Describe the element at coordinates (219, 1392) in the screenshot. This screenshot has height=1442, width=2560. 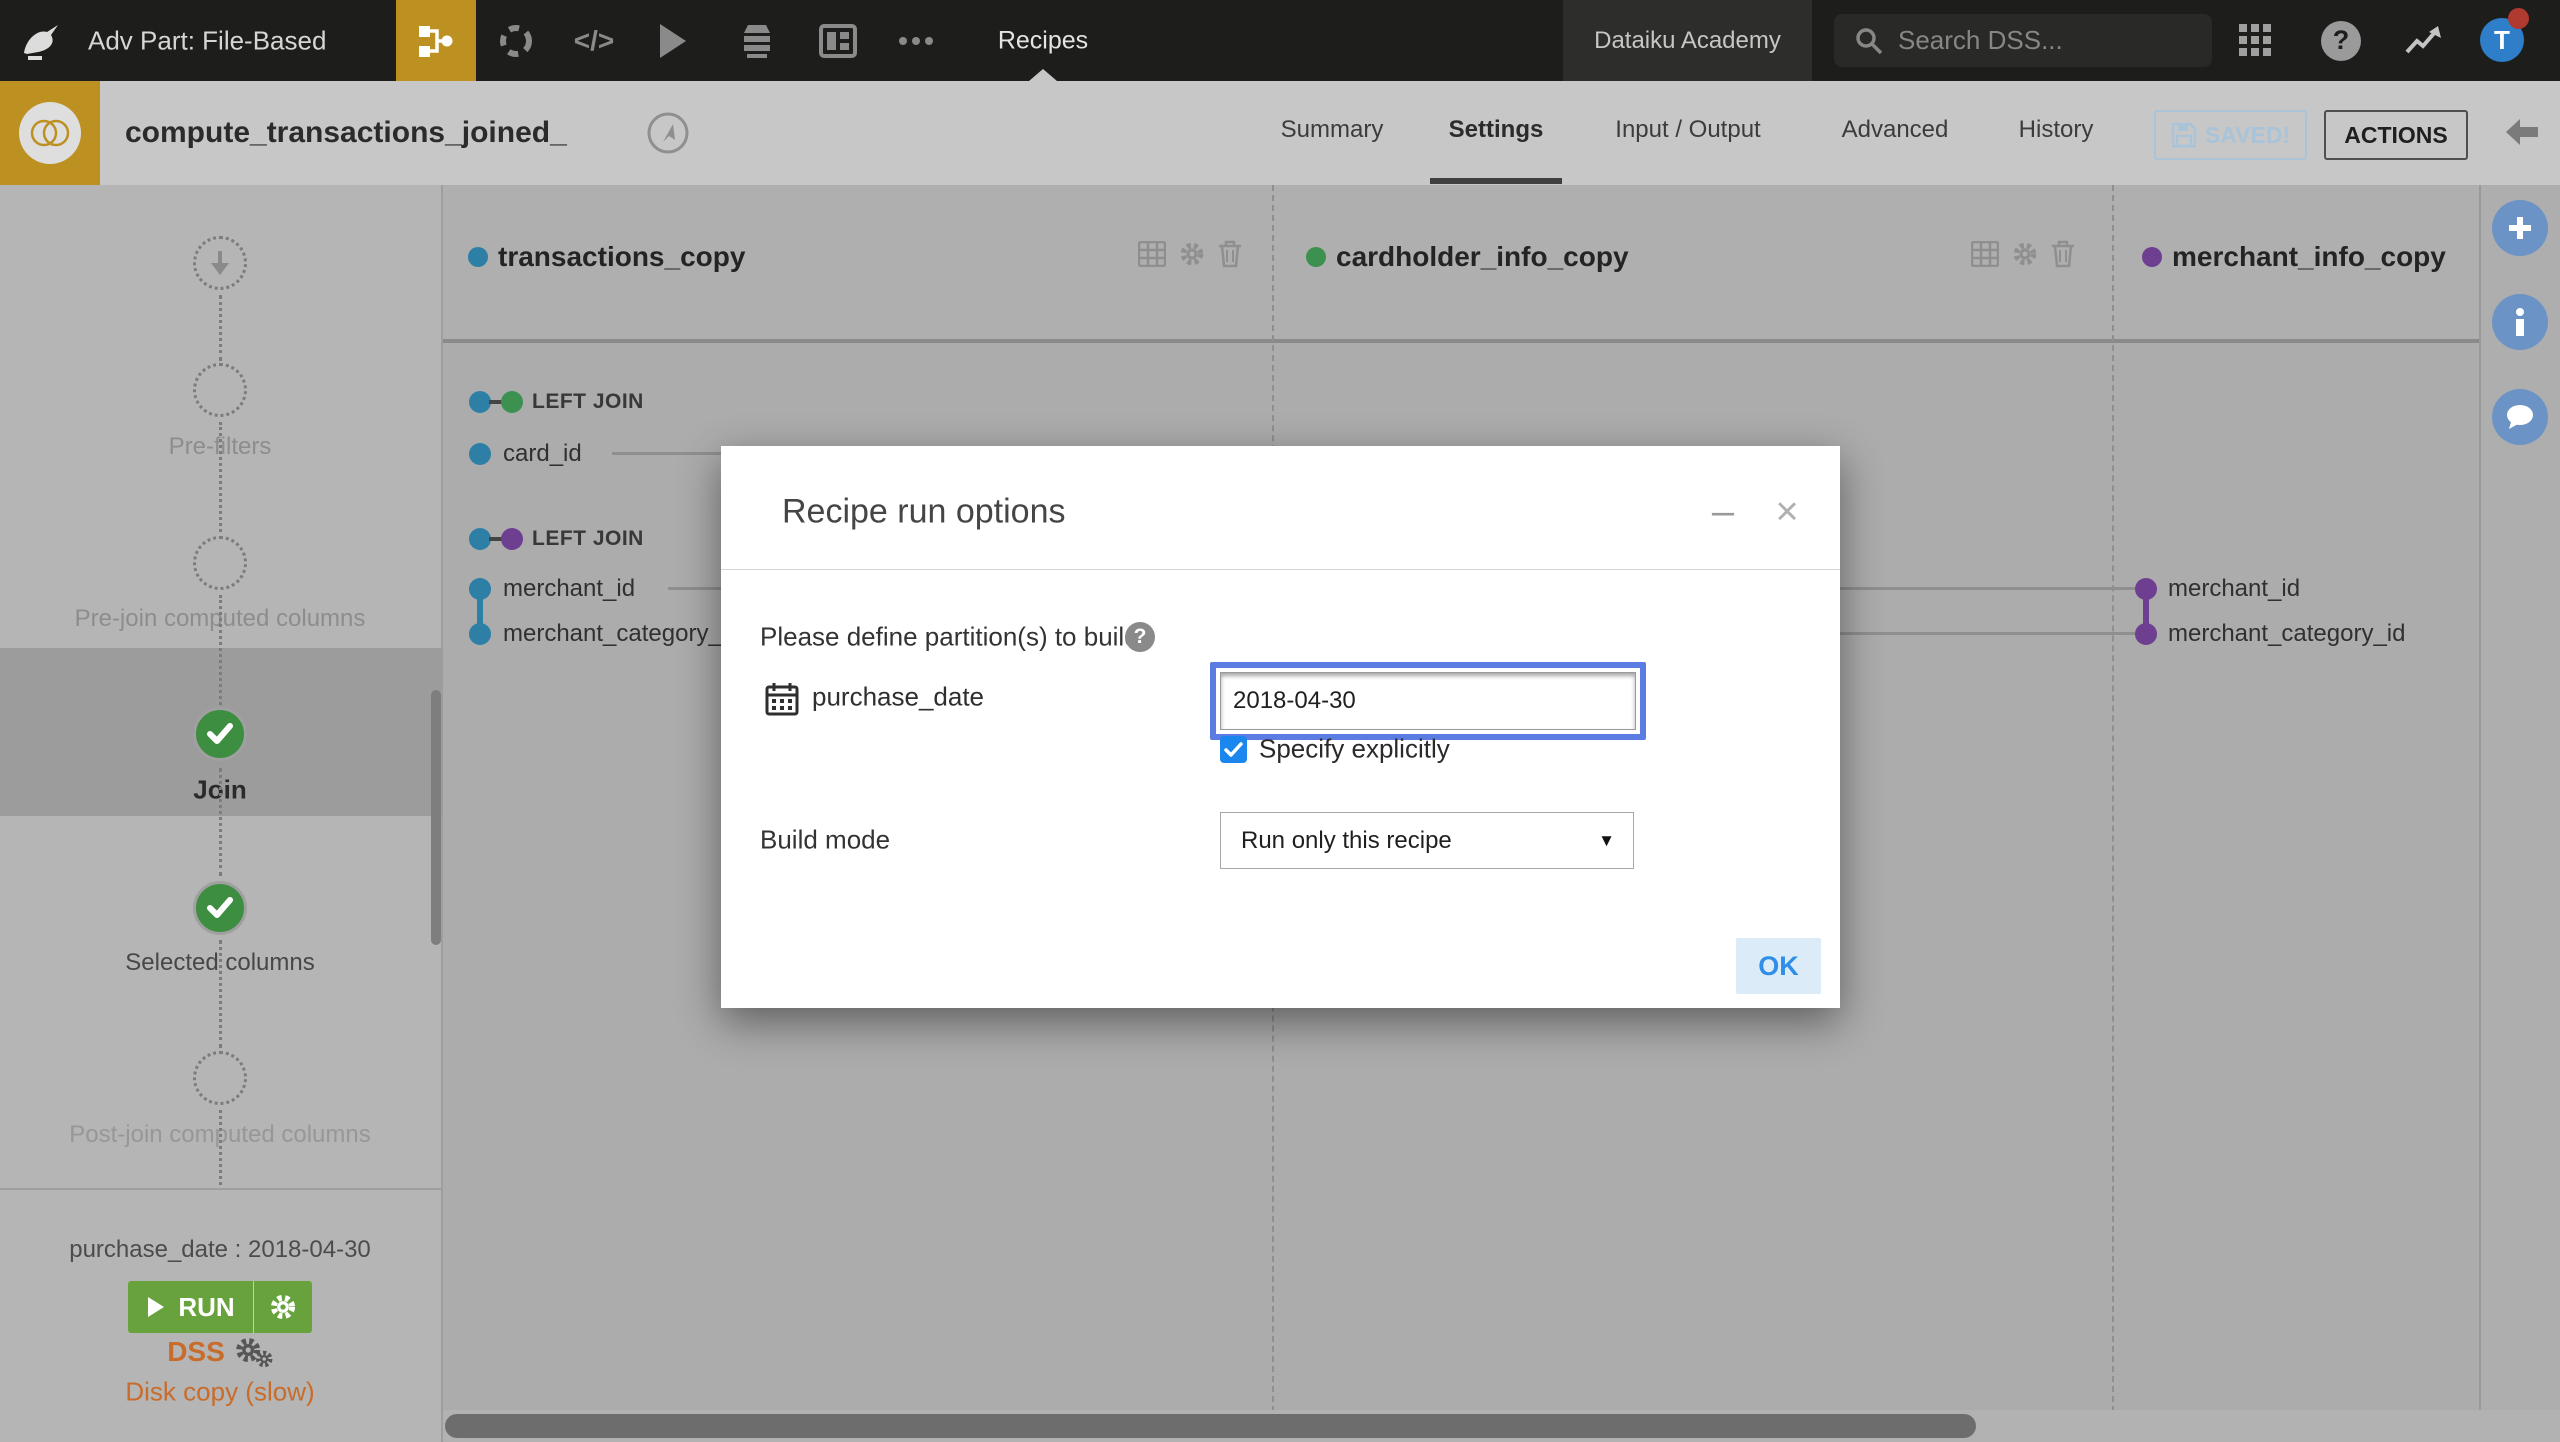
I see `engine-detail-link: Disk copy (slow)` at that location.